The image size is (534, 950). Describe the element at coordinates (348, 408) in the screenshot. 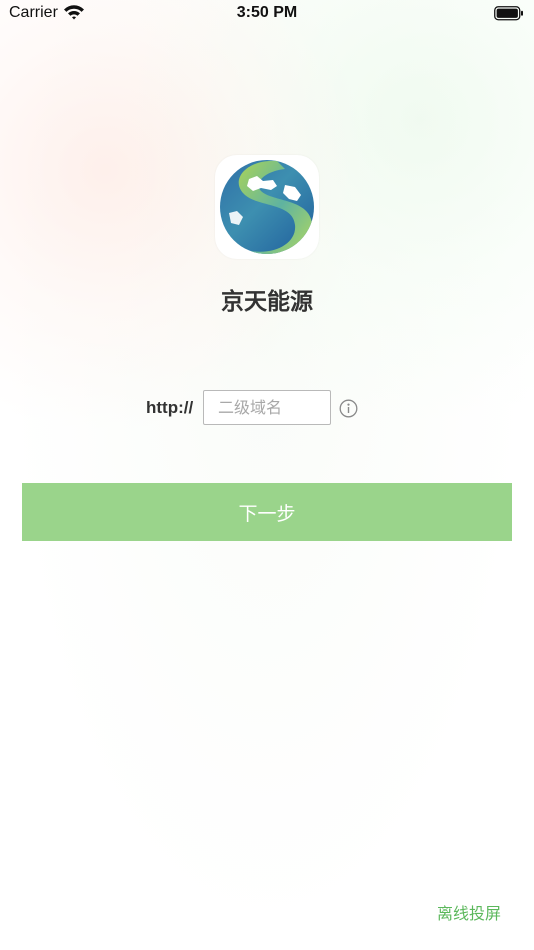

I see `info-icon` at that location.